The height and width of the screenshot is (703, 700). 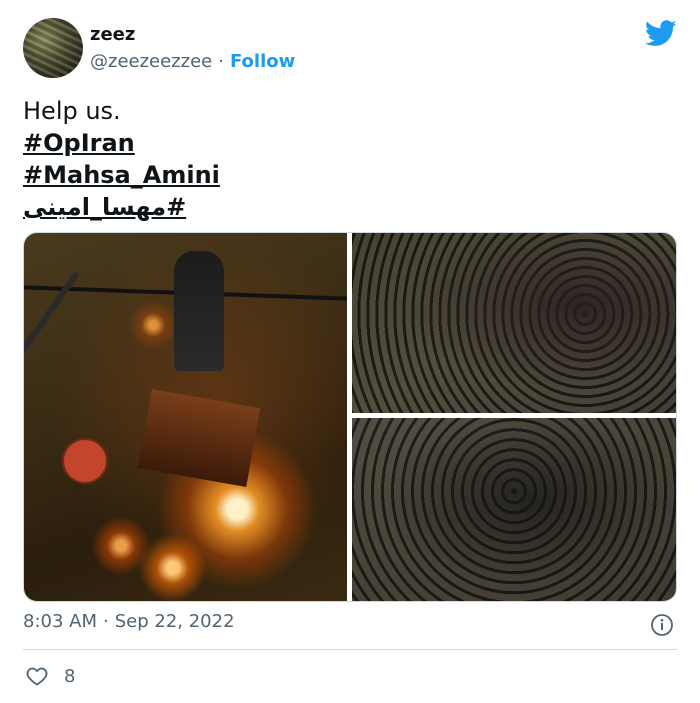 What do you see at coordinates (262, 61) in the screenshot?
I see `follow-button: Follow` at bounding box center [262, 61].